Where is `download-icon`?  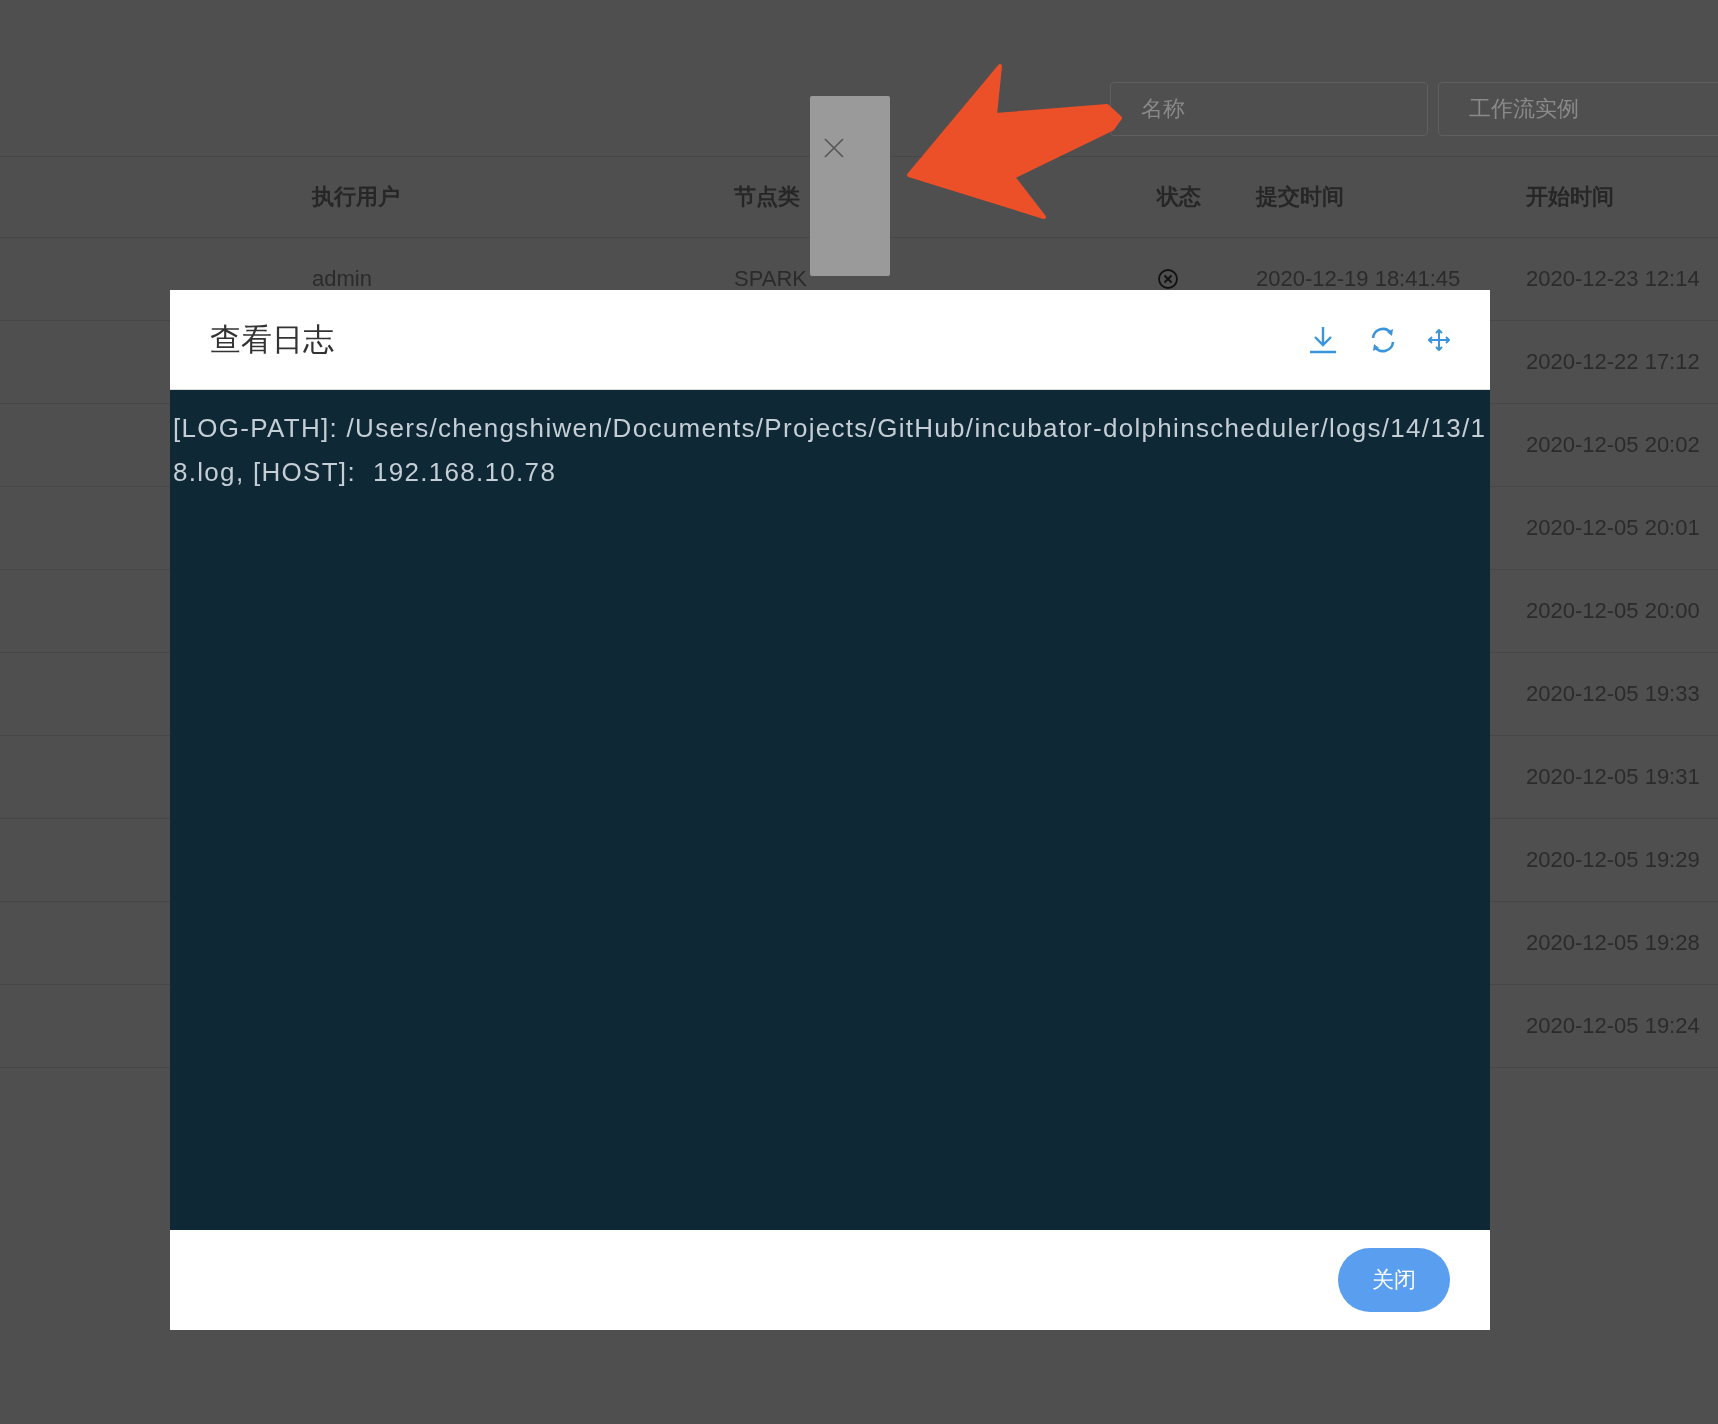 download-icon is located at coordinates (1323, 339).